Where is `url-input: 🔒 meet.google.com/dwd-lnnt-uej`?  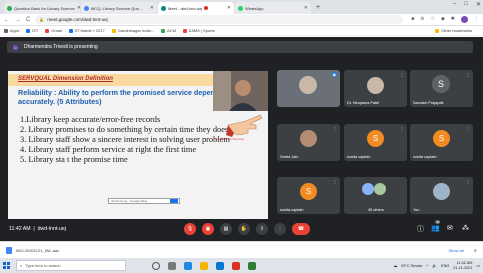 url-input: 🔒 meet.google.com/dwd-lnnt-uej is located at coordinates (219, 19).